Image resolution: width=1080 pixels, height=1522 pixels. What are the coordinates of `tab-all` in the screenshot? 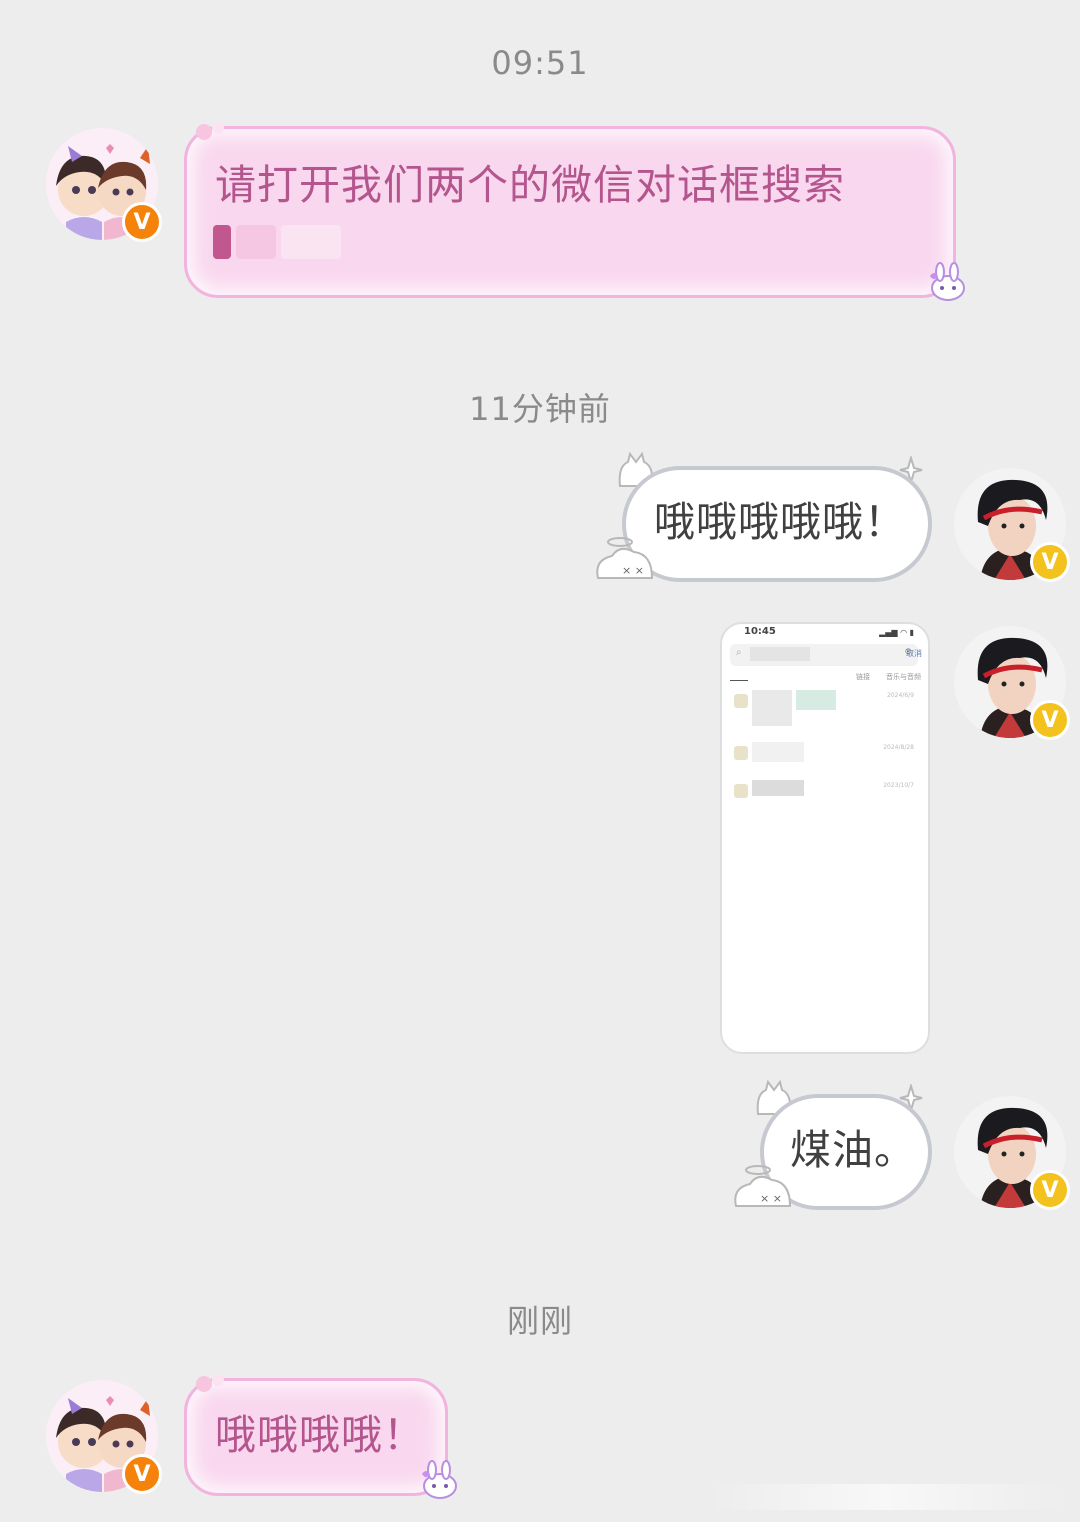 It's located at (739, 676).